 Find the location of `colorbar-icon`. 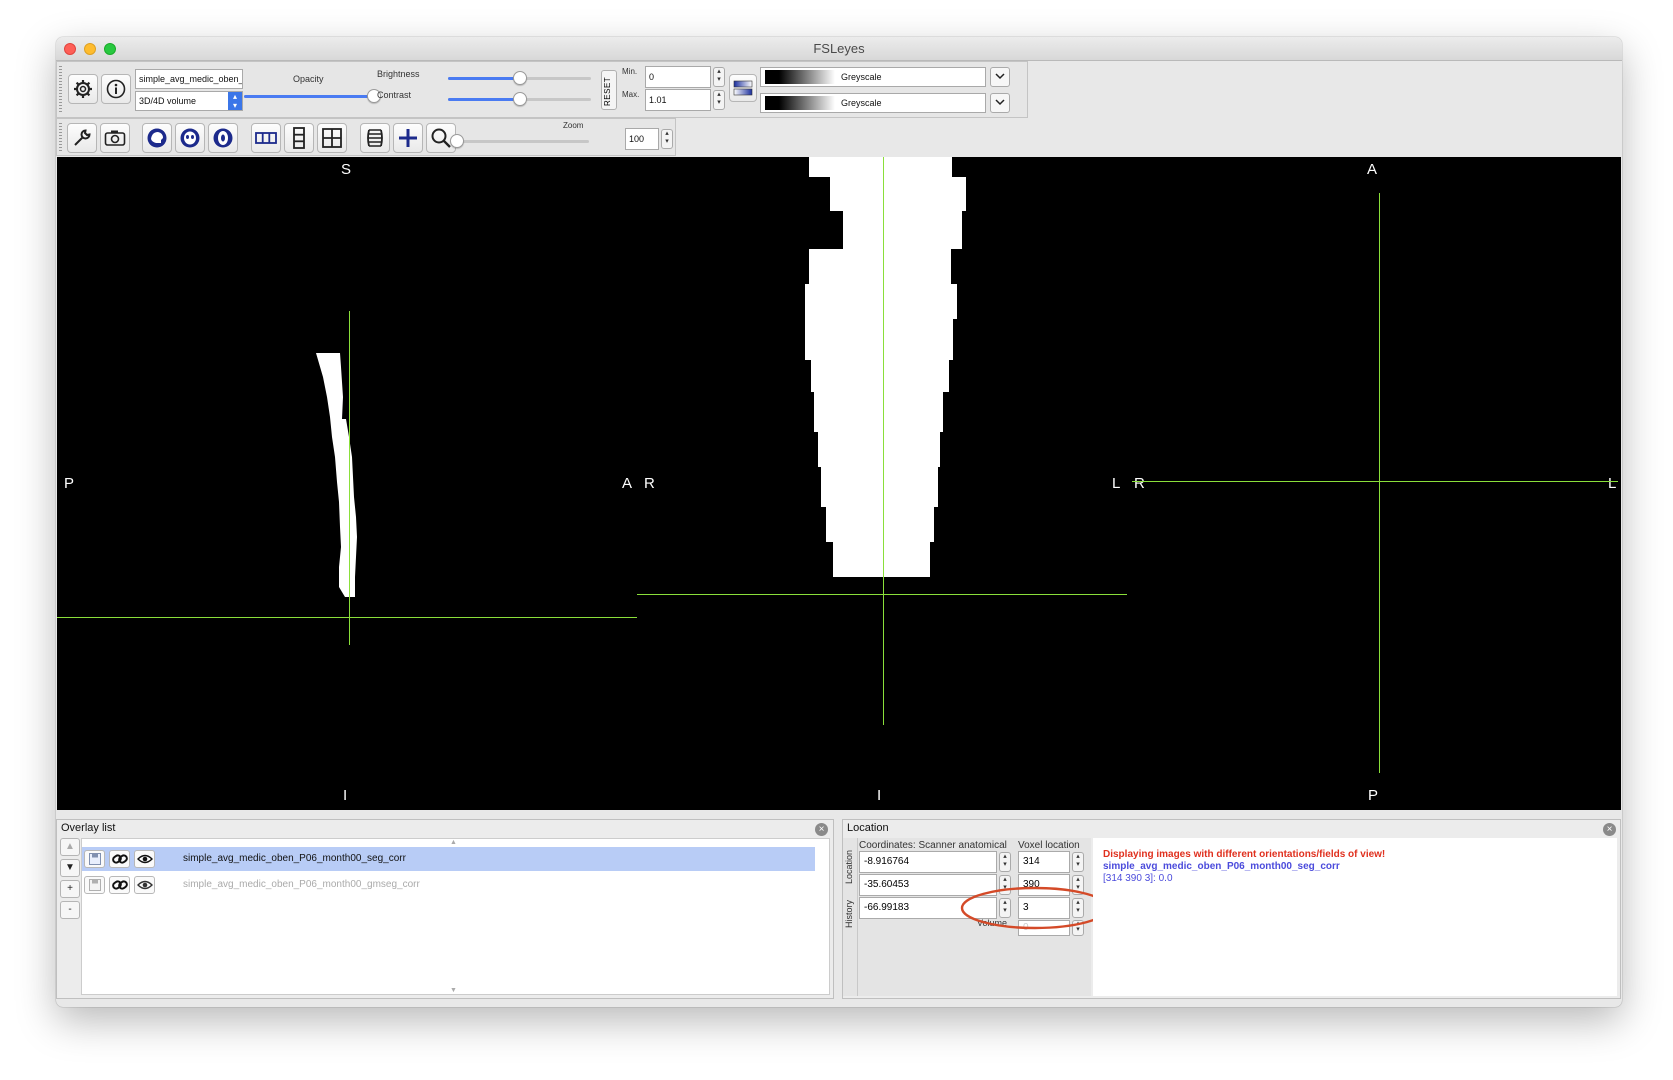

colorbar-icon is located at coordinates (743, 88).